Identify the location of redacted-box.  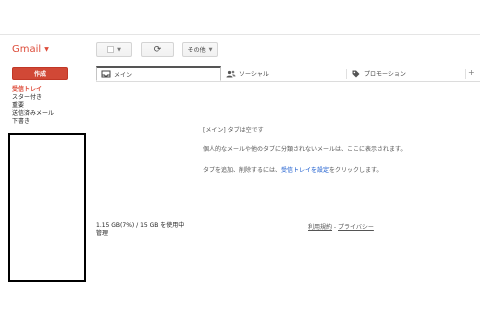
(47, 207).